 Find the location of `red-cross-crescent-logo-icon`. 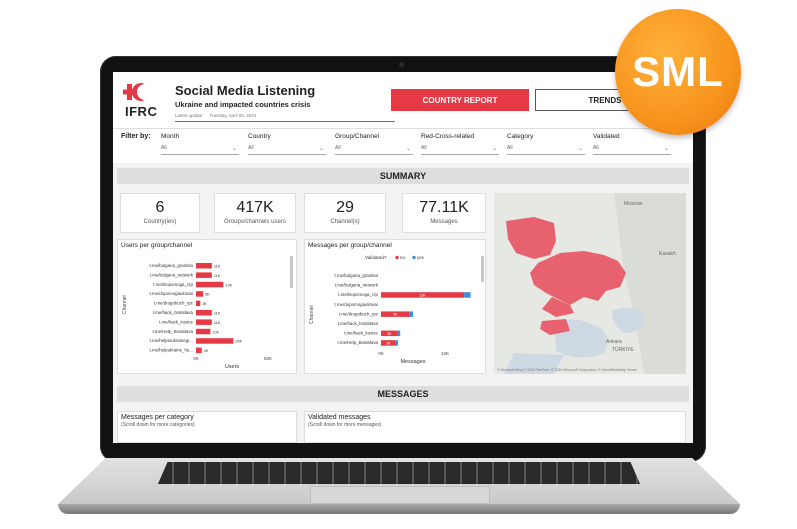

red-cross-crescent-logo-icon is located at coordinates (134, 92).